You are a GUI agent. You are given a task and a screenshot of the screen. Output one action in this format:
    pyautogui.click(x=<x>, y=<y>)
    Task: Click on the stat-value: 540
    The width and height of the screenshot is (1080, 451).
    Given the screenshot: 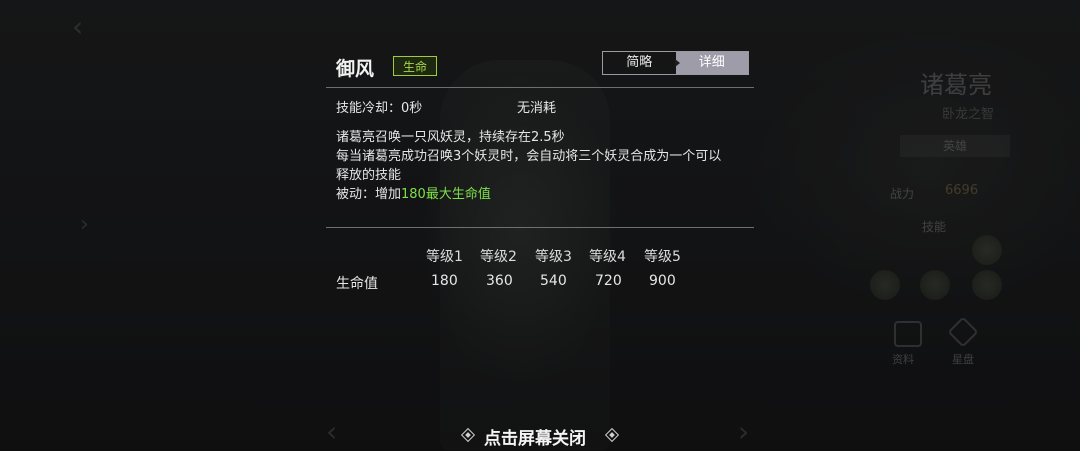 What is the action you would take?
    pyautogui.click(x=553, y=281)
    